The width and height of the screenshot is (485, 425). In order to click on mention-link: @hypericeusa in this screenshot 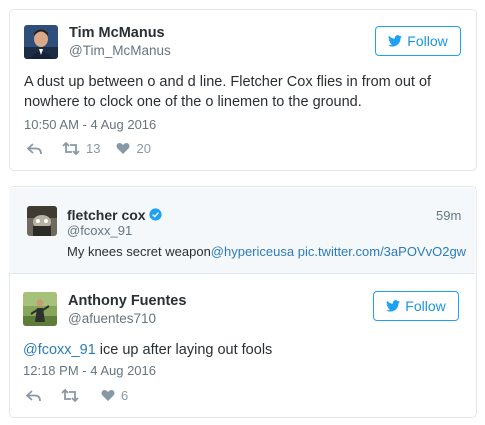, I will do `click(252, 251)`.